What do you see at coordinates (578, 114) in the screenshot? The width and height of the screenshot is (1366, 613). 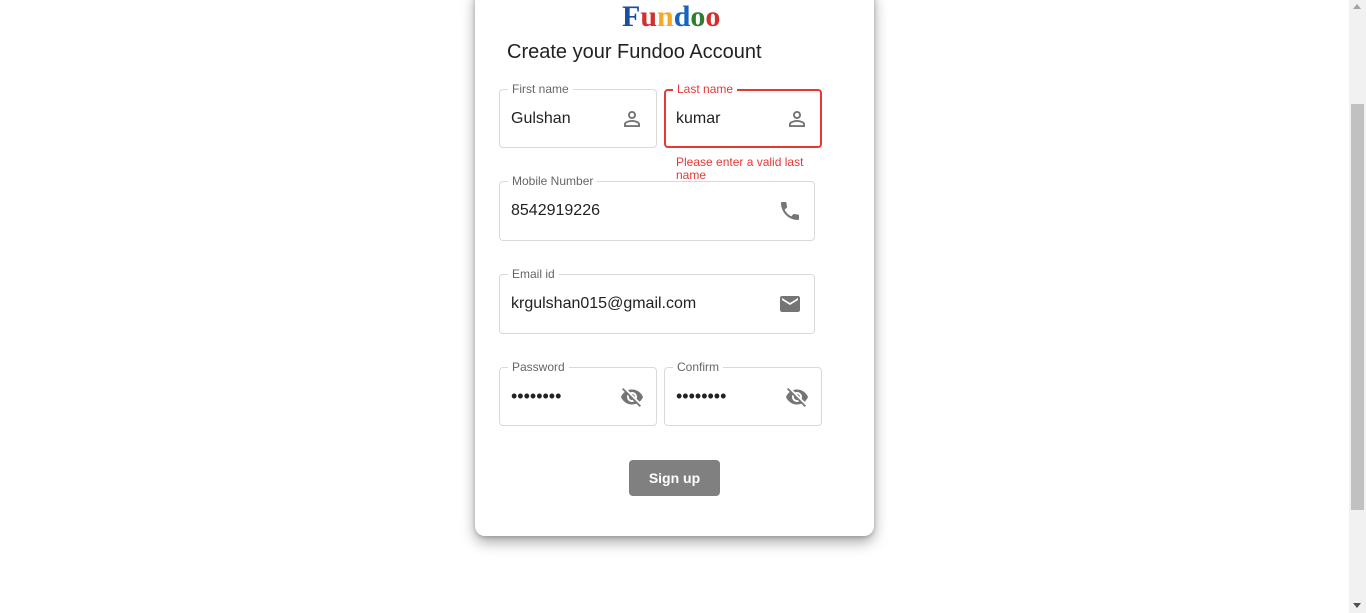 I see `first-name-field: First name Gulshan` at bounding box center [578, 114].